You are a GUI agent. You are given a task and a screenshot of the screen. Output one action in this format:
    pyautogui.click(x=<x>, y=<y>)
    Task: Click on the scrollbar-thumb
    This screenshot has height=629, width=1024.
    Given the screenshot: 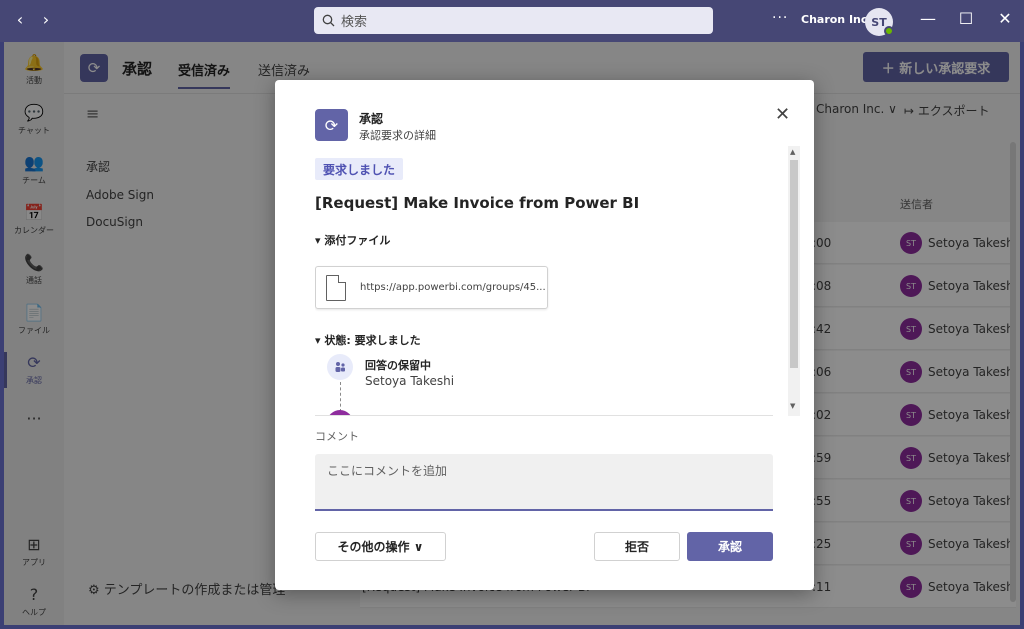 What is the action you would take?
    pyautogui.click(x=794, y=264)
    